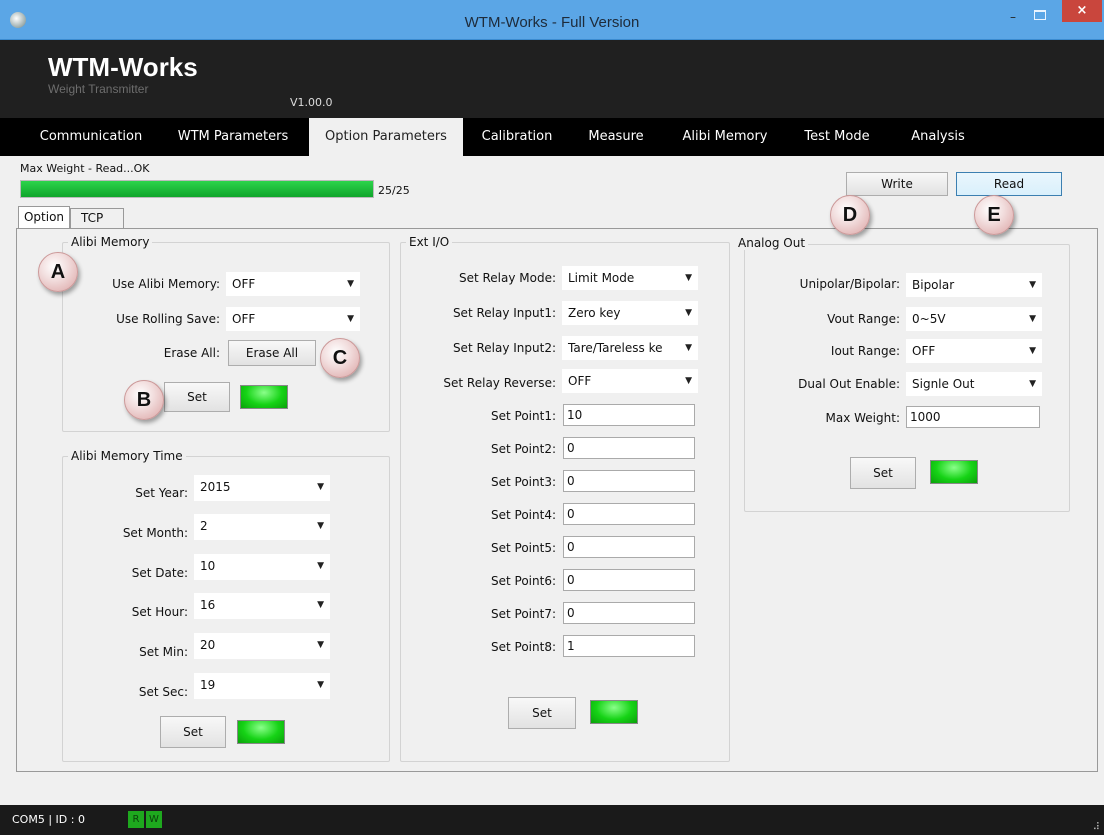  I want to click on relay-mode-select: Limit Mode ▼, so click(630, 278).